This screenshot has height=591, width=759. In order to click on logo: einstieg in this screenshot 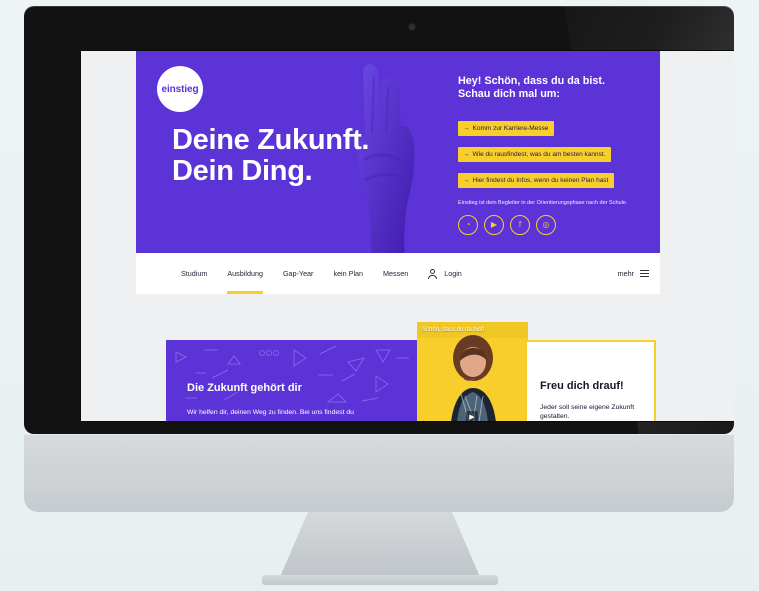, I will do `click(180, 89)`.